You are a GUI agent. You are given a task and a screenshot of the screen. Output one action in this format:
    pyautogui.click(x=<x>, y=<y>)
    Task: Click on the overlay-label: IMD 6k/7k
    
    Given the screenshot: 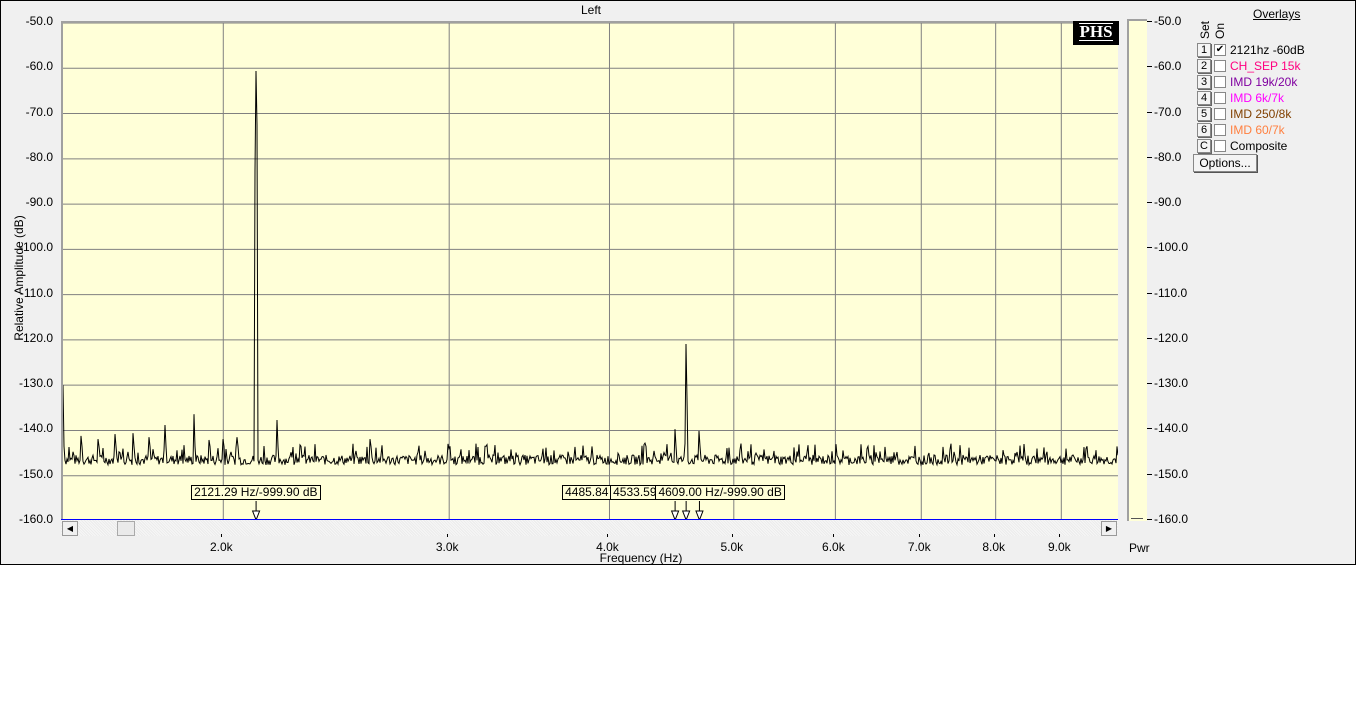 What is the action you would take?
    pyautogui.click(x=1257, y=97)
    